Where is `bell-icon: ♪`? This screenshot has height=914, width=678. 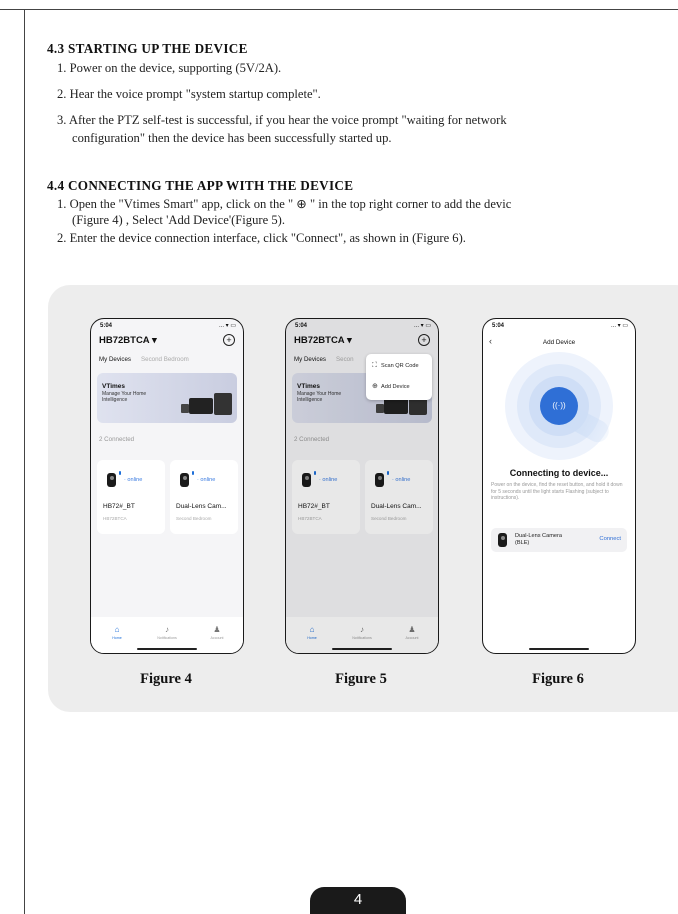 bell-icon: ♪ is located at coordinates (167, 629).